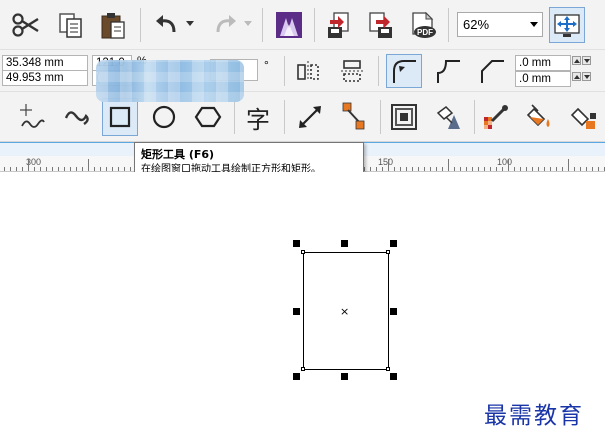  Describe the element at coordinates (310, 117) in the screenshot. I see `dimension-tool-icon` at that location.